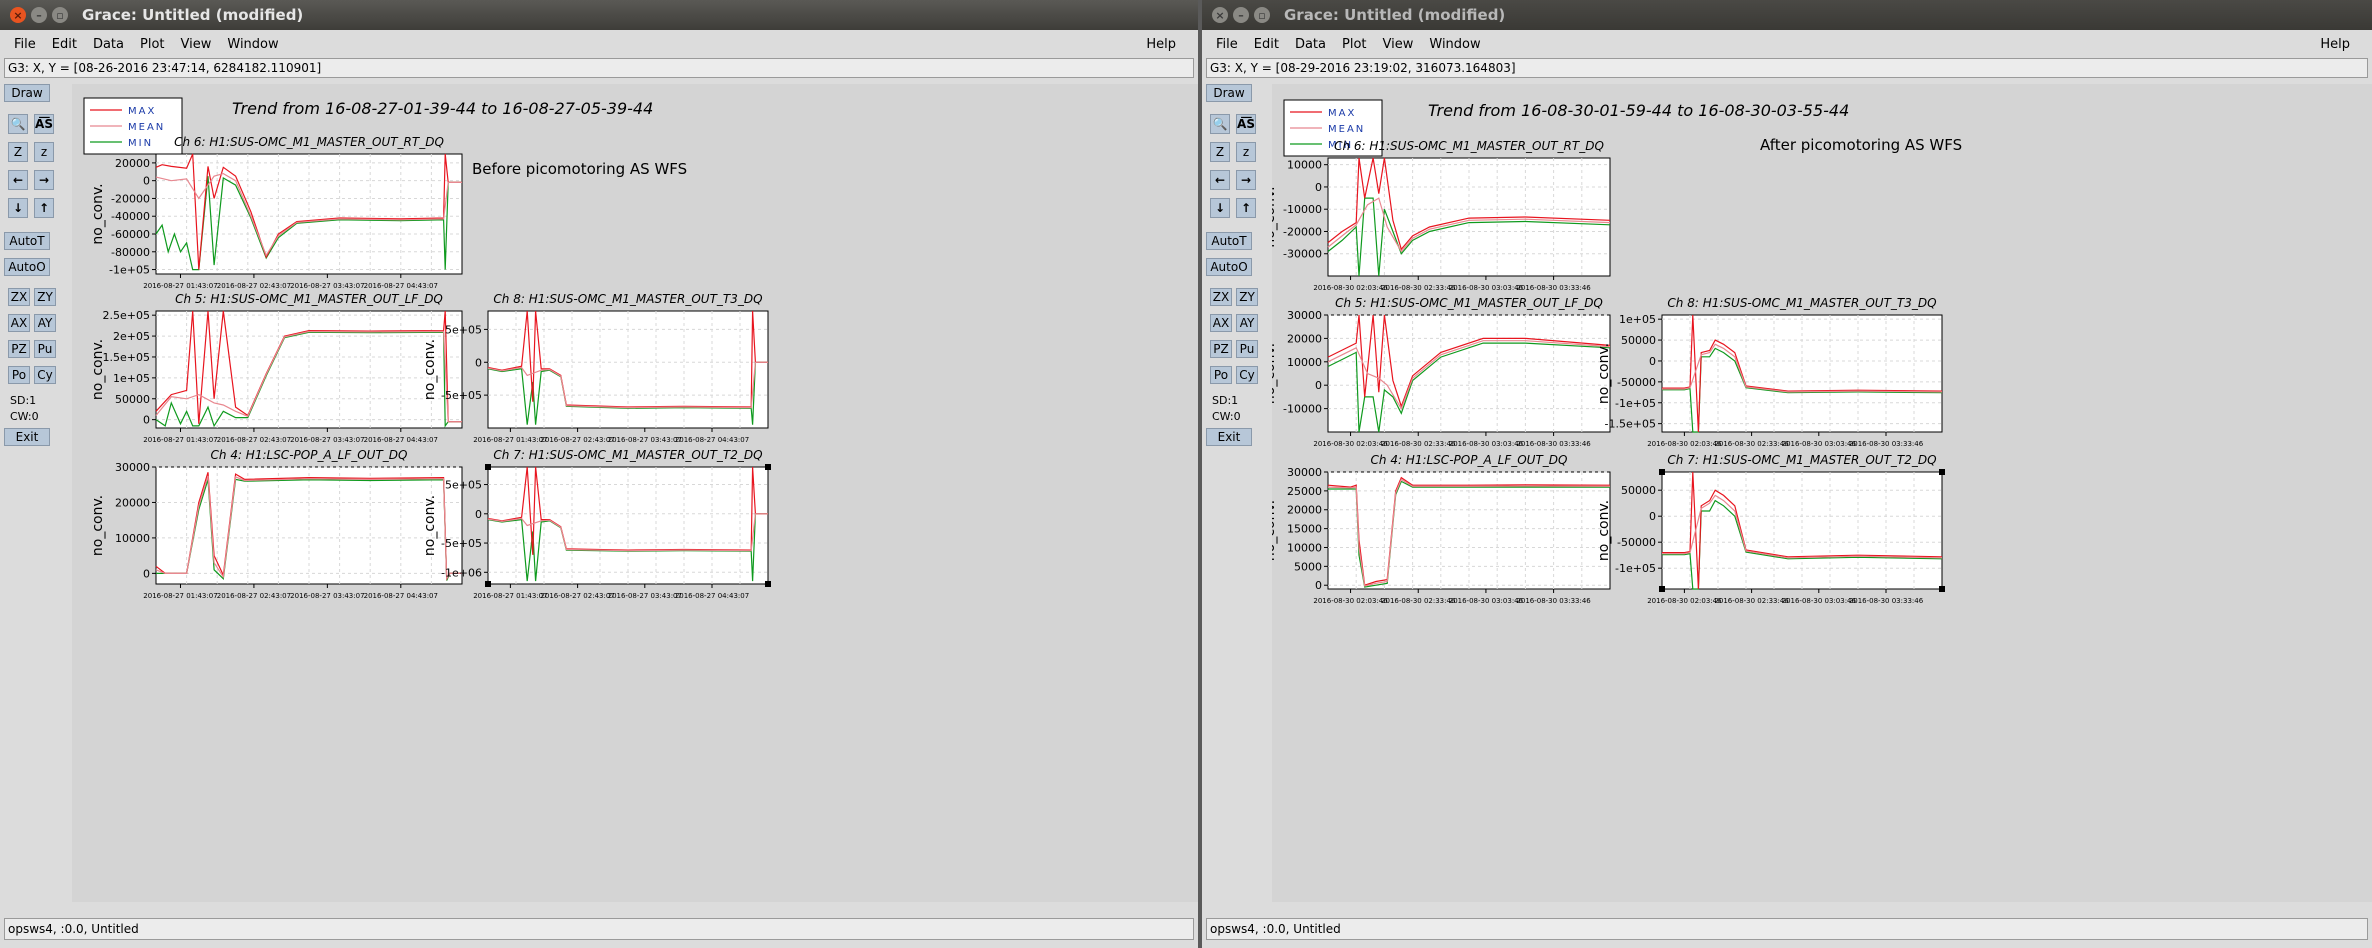 This screenshot has height=948, width=2372. What do you see at coordinates (1304, 529) in the screenshot?
I see `y-tick-label: 15000` at bounding box center [1304, 529].